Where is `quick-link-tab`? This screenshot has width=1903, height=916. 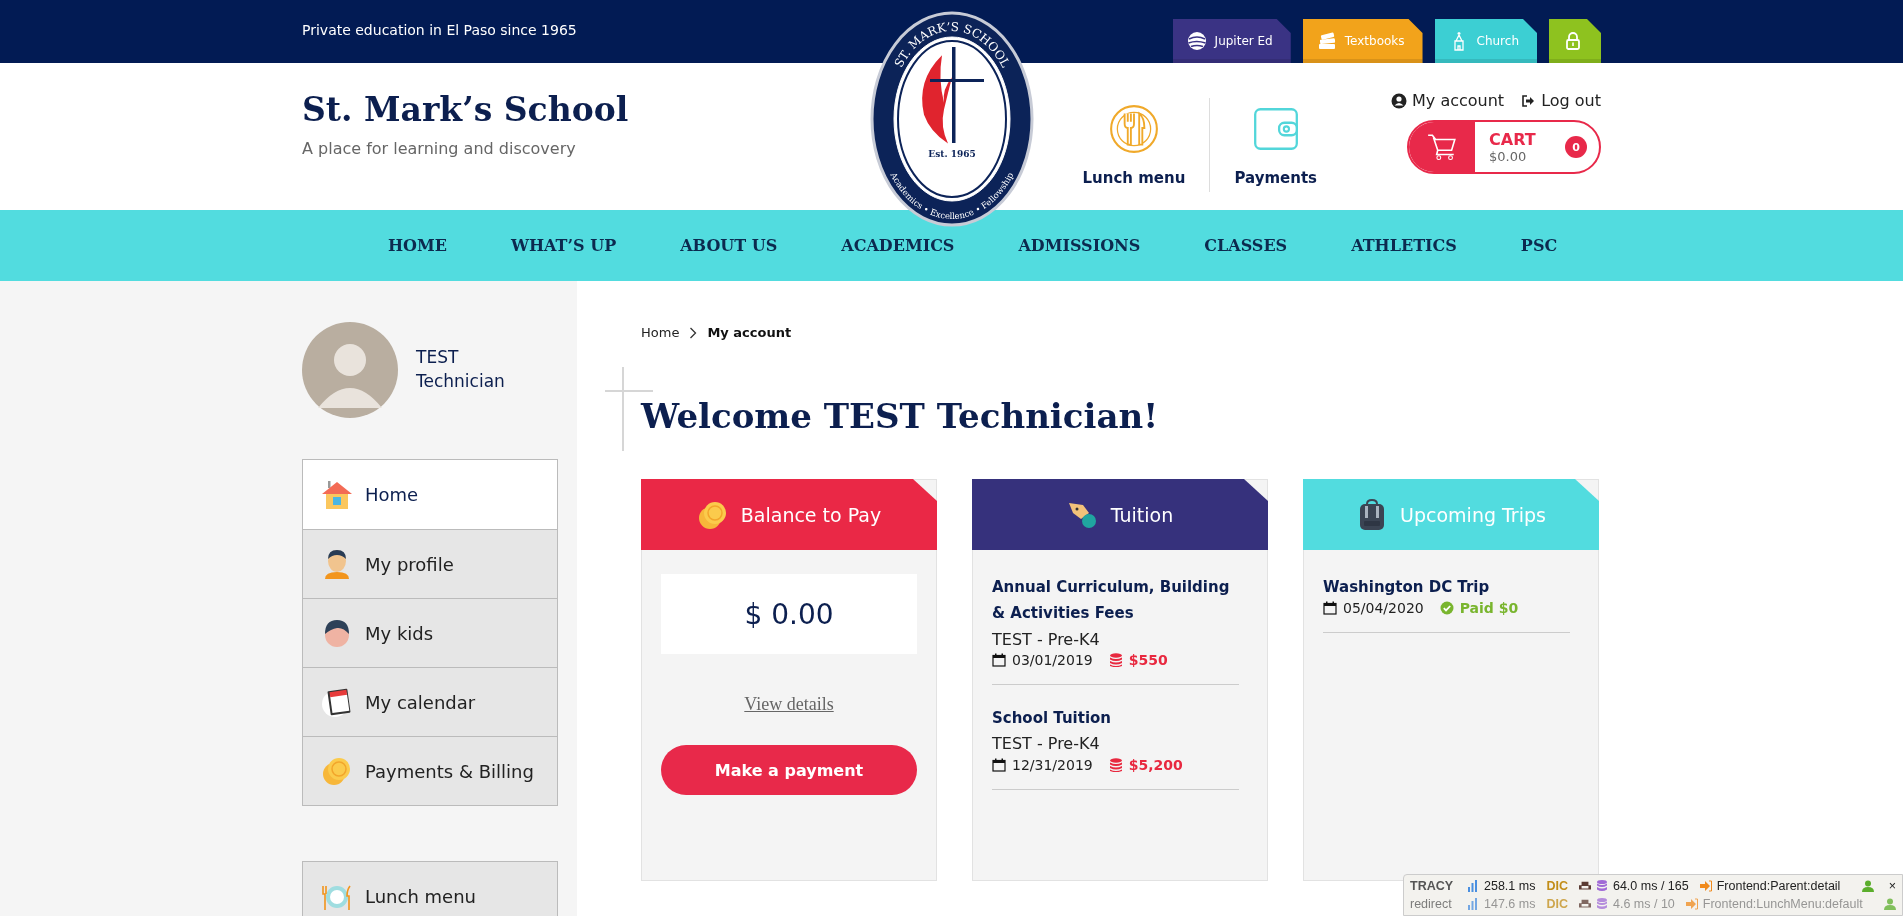
quick-link-tab is located at coordinates (1575, 41).